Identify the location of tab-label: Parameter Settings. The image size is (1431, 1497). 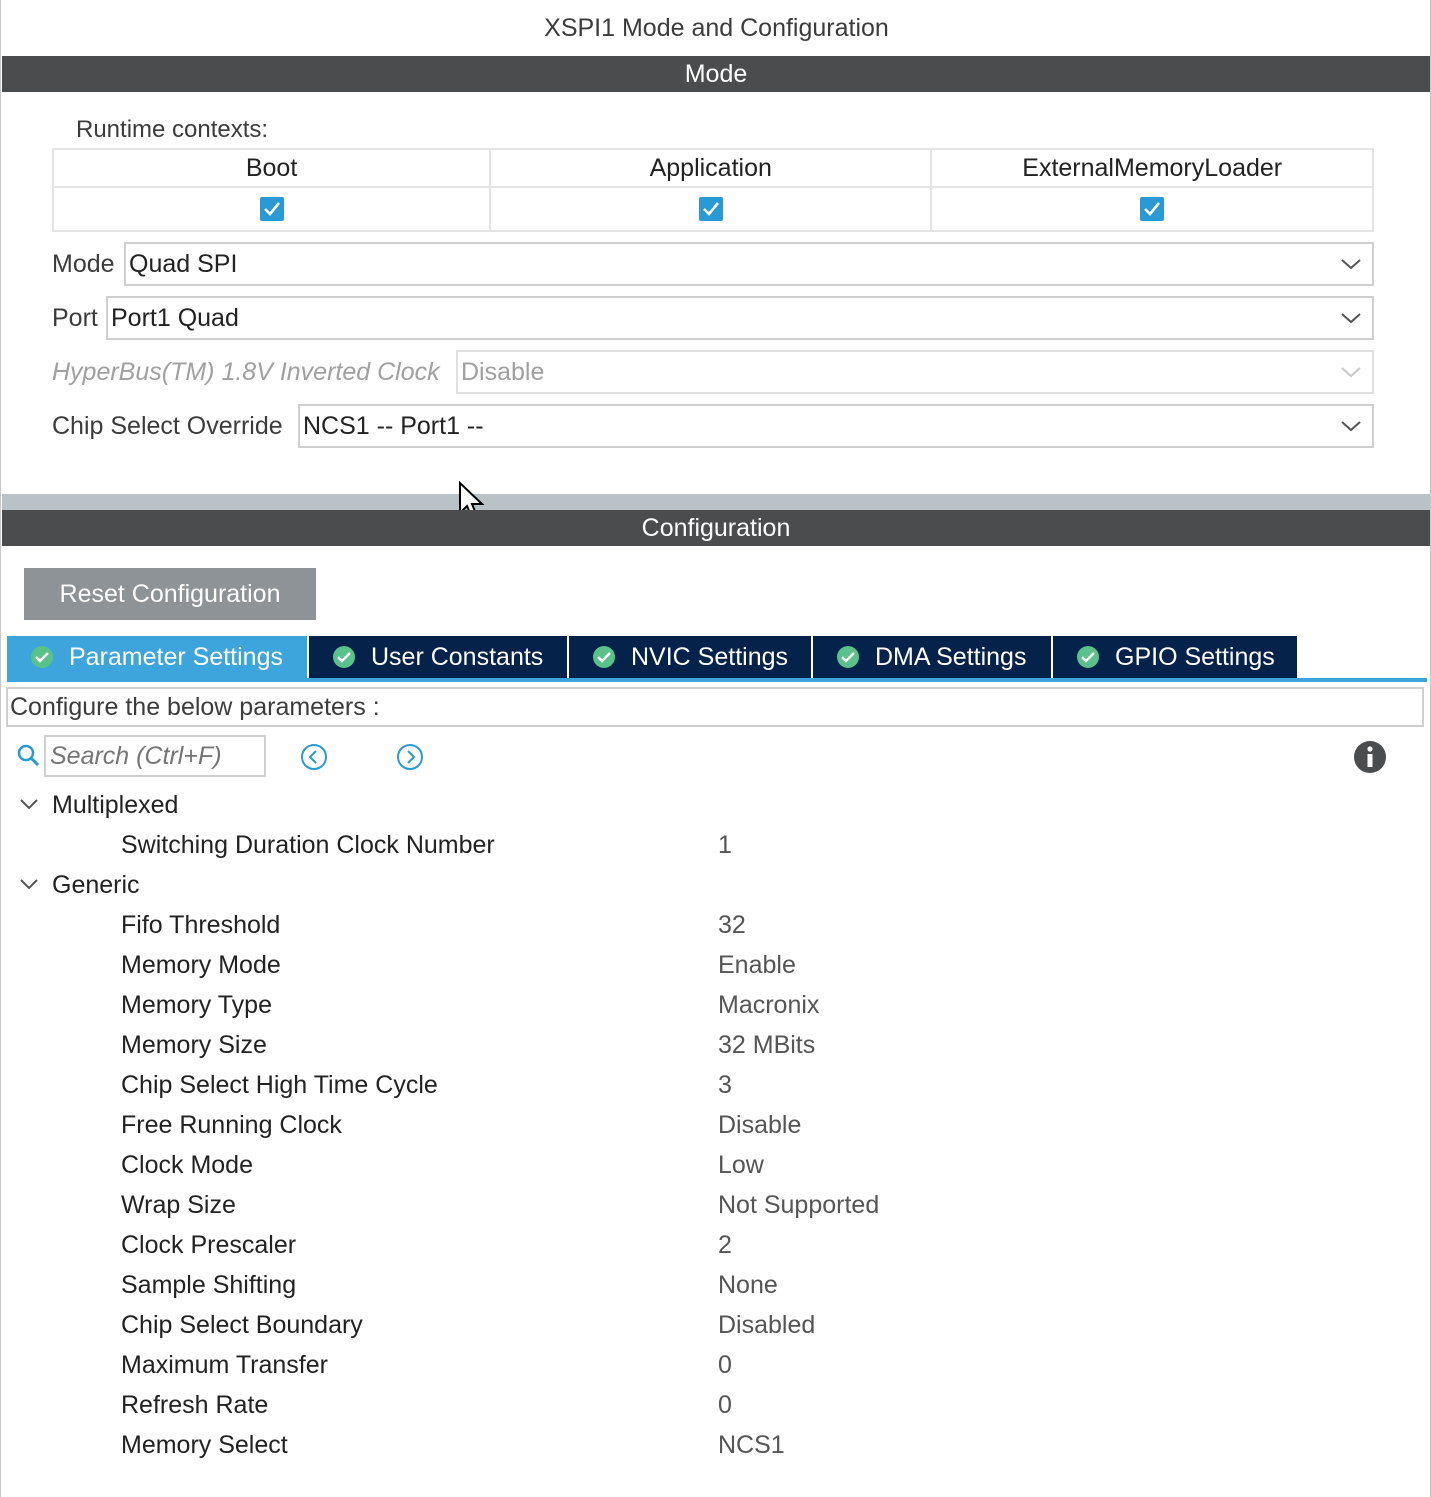
(176, 656).